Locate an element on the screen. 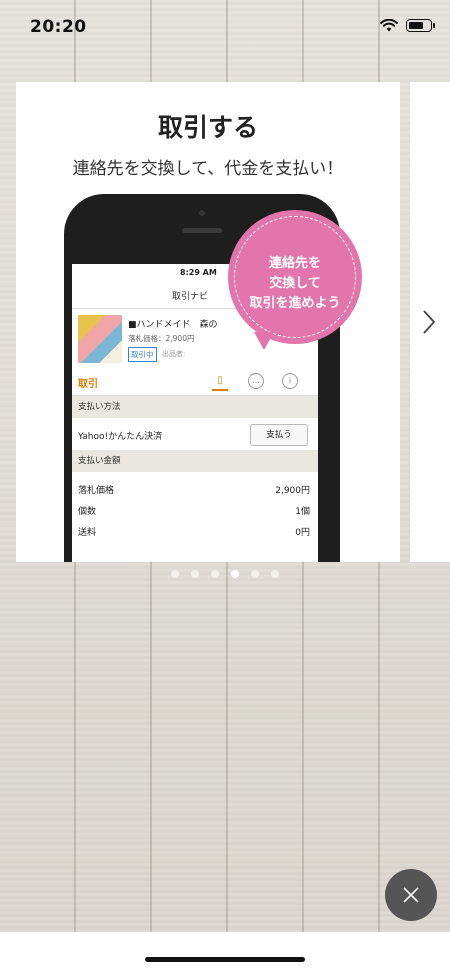  amount-label: 送料 is located at coordinates (87, 533).